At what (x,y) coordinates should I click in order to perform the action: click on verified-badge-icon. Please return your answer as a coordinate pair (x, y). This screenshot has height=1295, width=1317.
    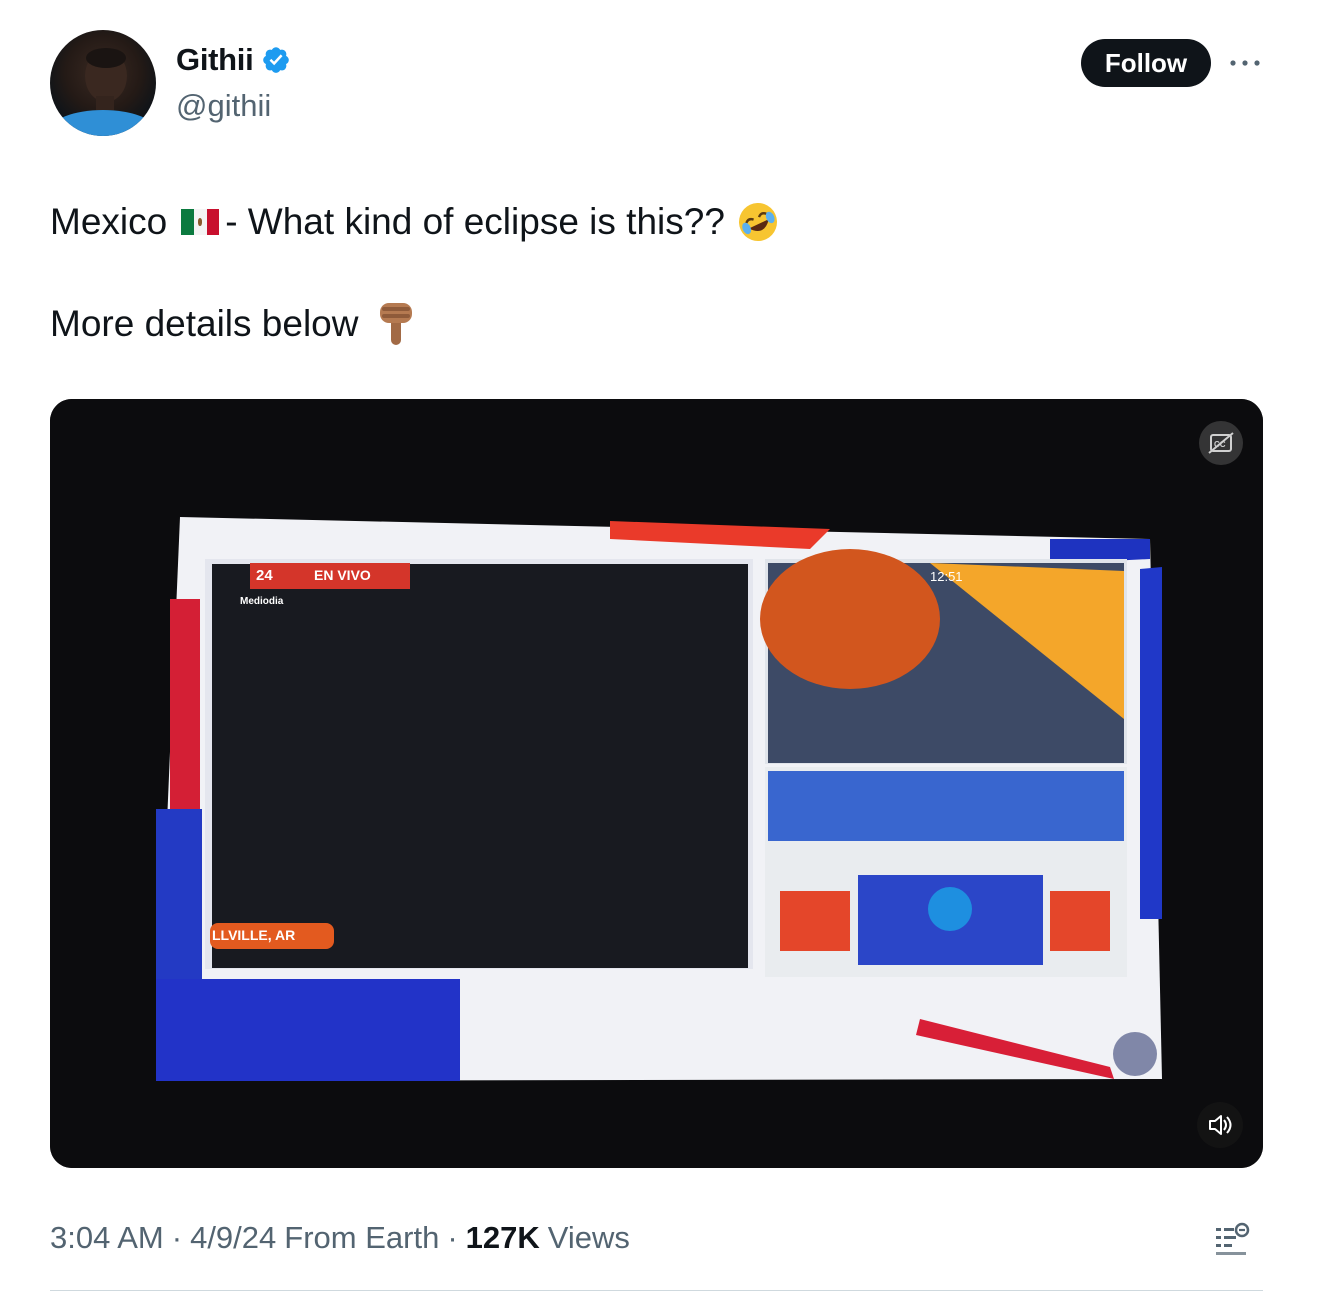
    Looking at the image, I should click on (276, 60).